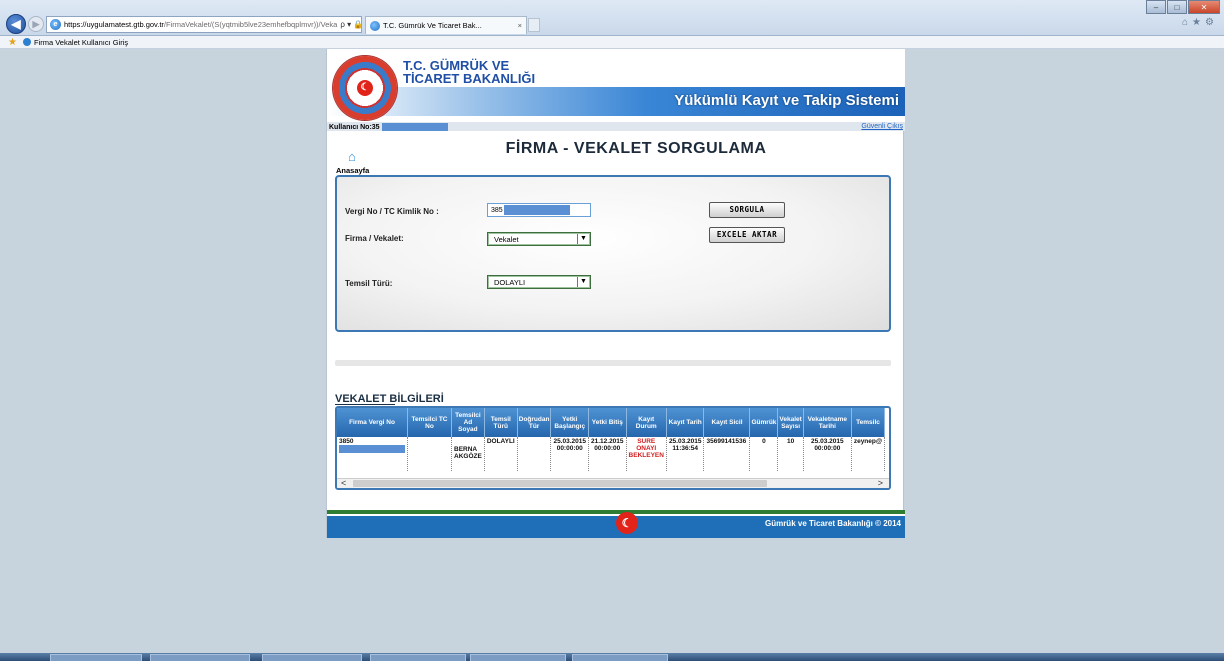  Describe the element at coordinates (607, 454) in the screenshot. I see `cell-auth-end: 21.12.2015 00:00:00` at that location.